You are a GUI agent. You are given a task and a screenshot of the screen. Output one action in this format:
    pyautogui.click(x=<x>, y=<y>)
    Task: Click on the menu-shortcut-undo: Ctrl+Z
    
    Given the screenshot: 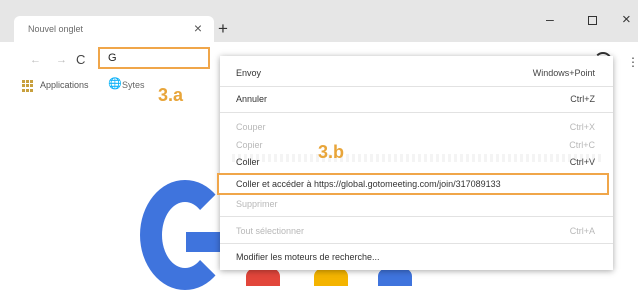 What is the action you would take?
    pyautogui.click(x=582, y=99)
    